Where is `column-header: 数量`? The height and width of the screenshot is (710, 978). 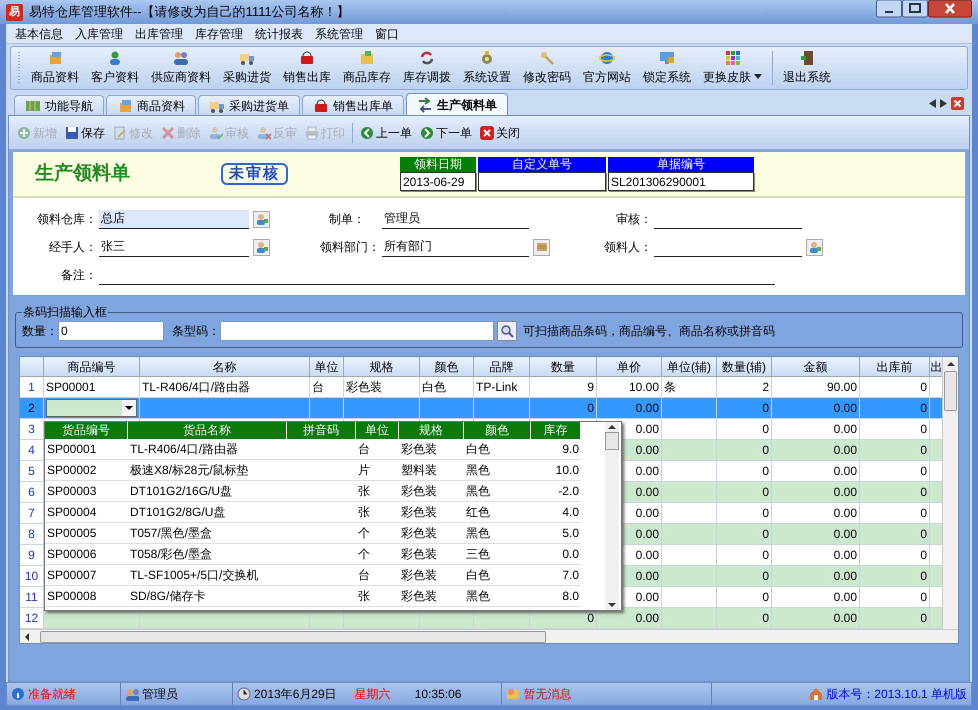
column-header: 数量 is located at coordinates (563, 366).